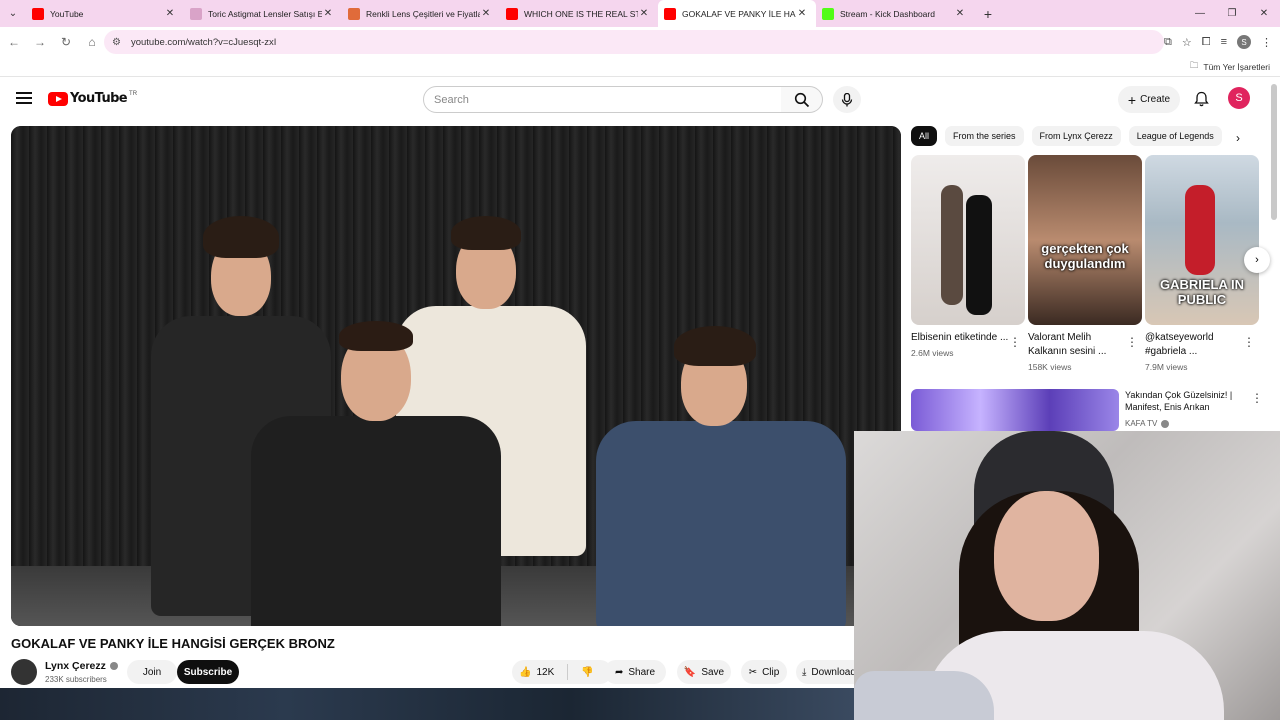 This screenshot has width=1280, height=720. I want to click on media-controls-icon: ≡, so click(1224, 42).